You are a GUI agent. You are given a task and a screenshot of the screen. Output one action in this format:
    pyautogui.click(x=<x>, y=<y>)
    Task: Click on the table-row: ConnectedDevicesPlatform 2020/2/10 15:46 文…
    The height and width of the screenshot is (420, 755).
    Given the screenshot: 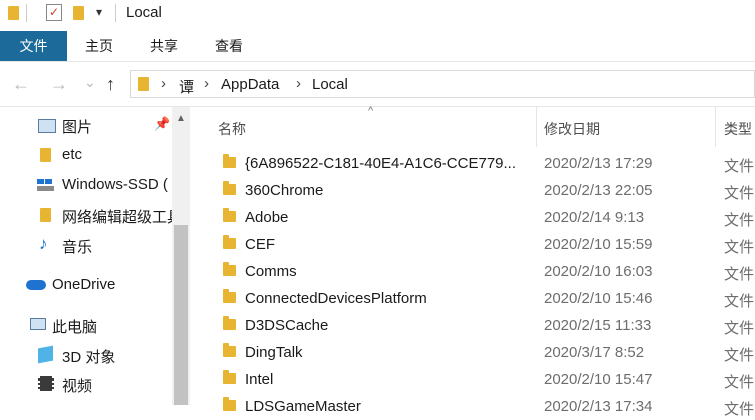 What is the action you would take?
    pyautogui.click(x=472, y=298)
    